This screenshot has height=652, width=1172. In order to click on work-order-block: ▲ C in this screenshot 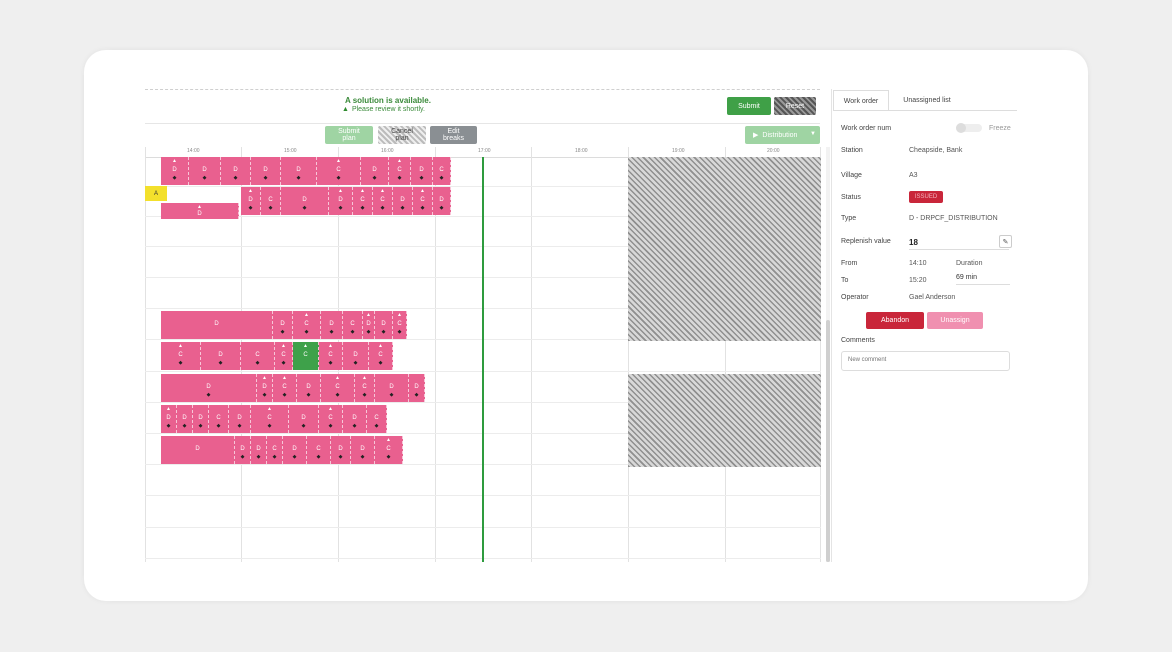, I will do `click(306, 356)`.